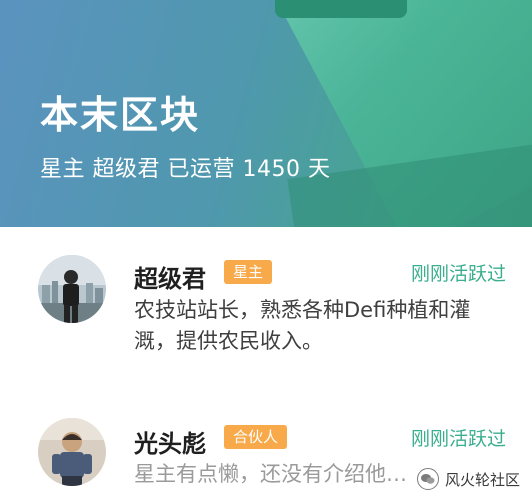 Image resolution: width=532 pixels, height=498 pixels. I want to click on member-name: 光头彪, so click(170, 444).